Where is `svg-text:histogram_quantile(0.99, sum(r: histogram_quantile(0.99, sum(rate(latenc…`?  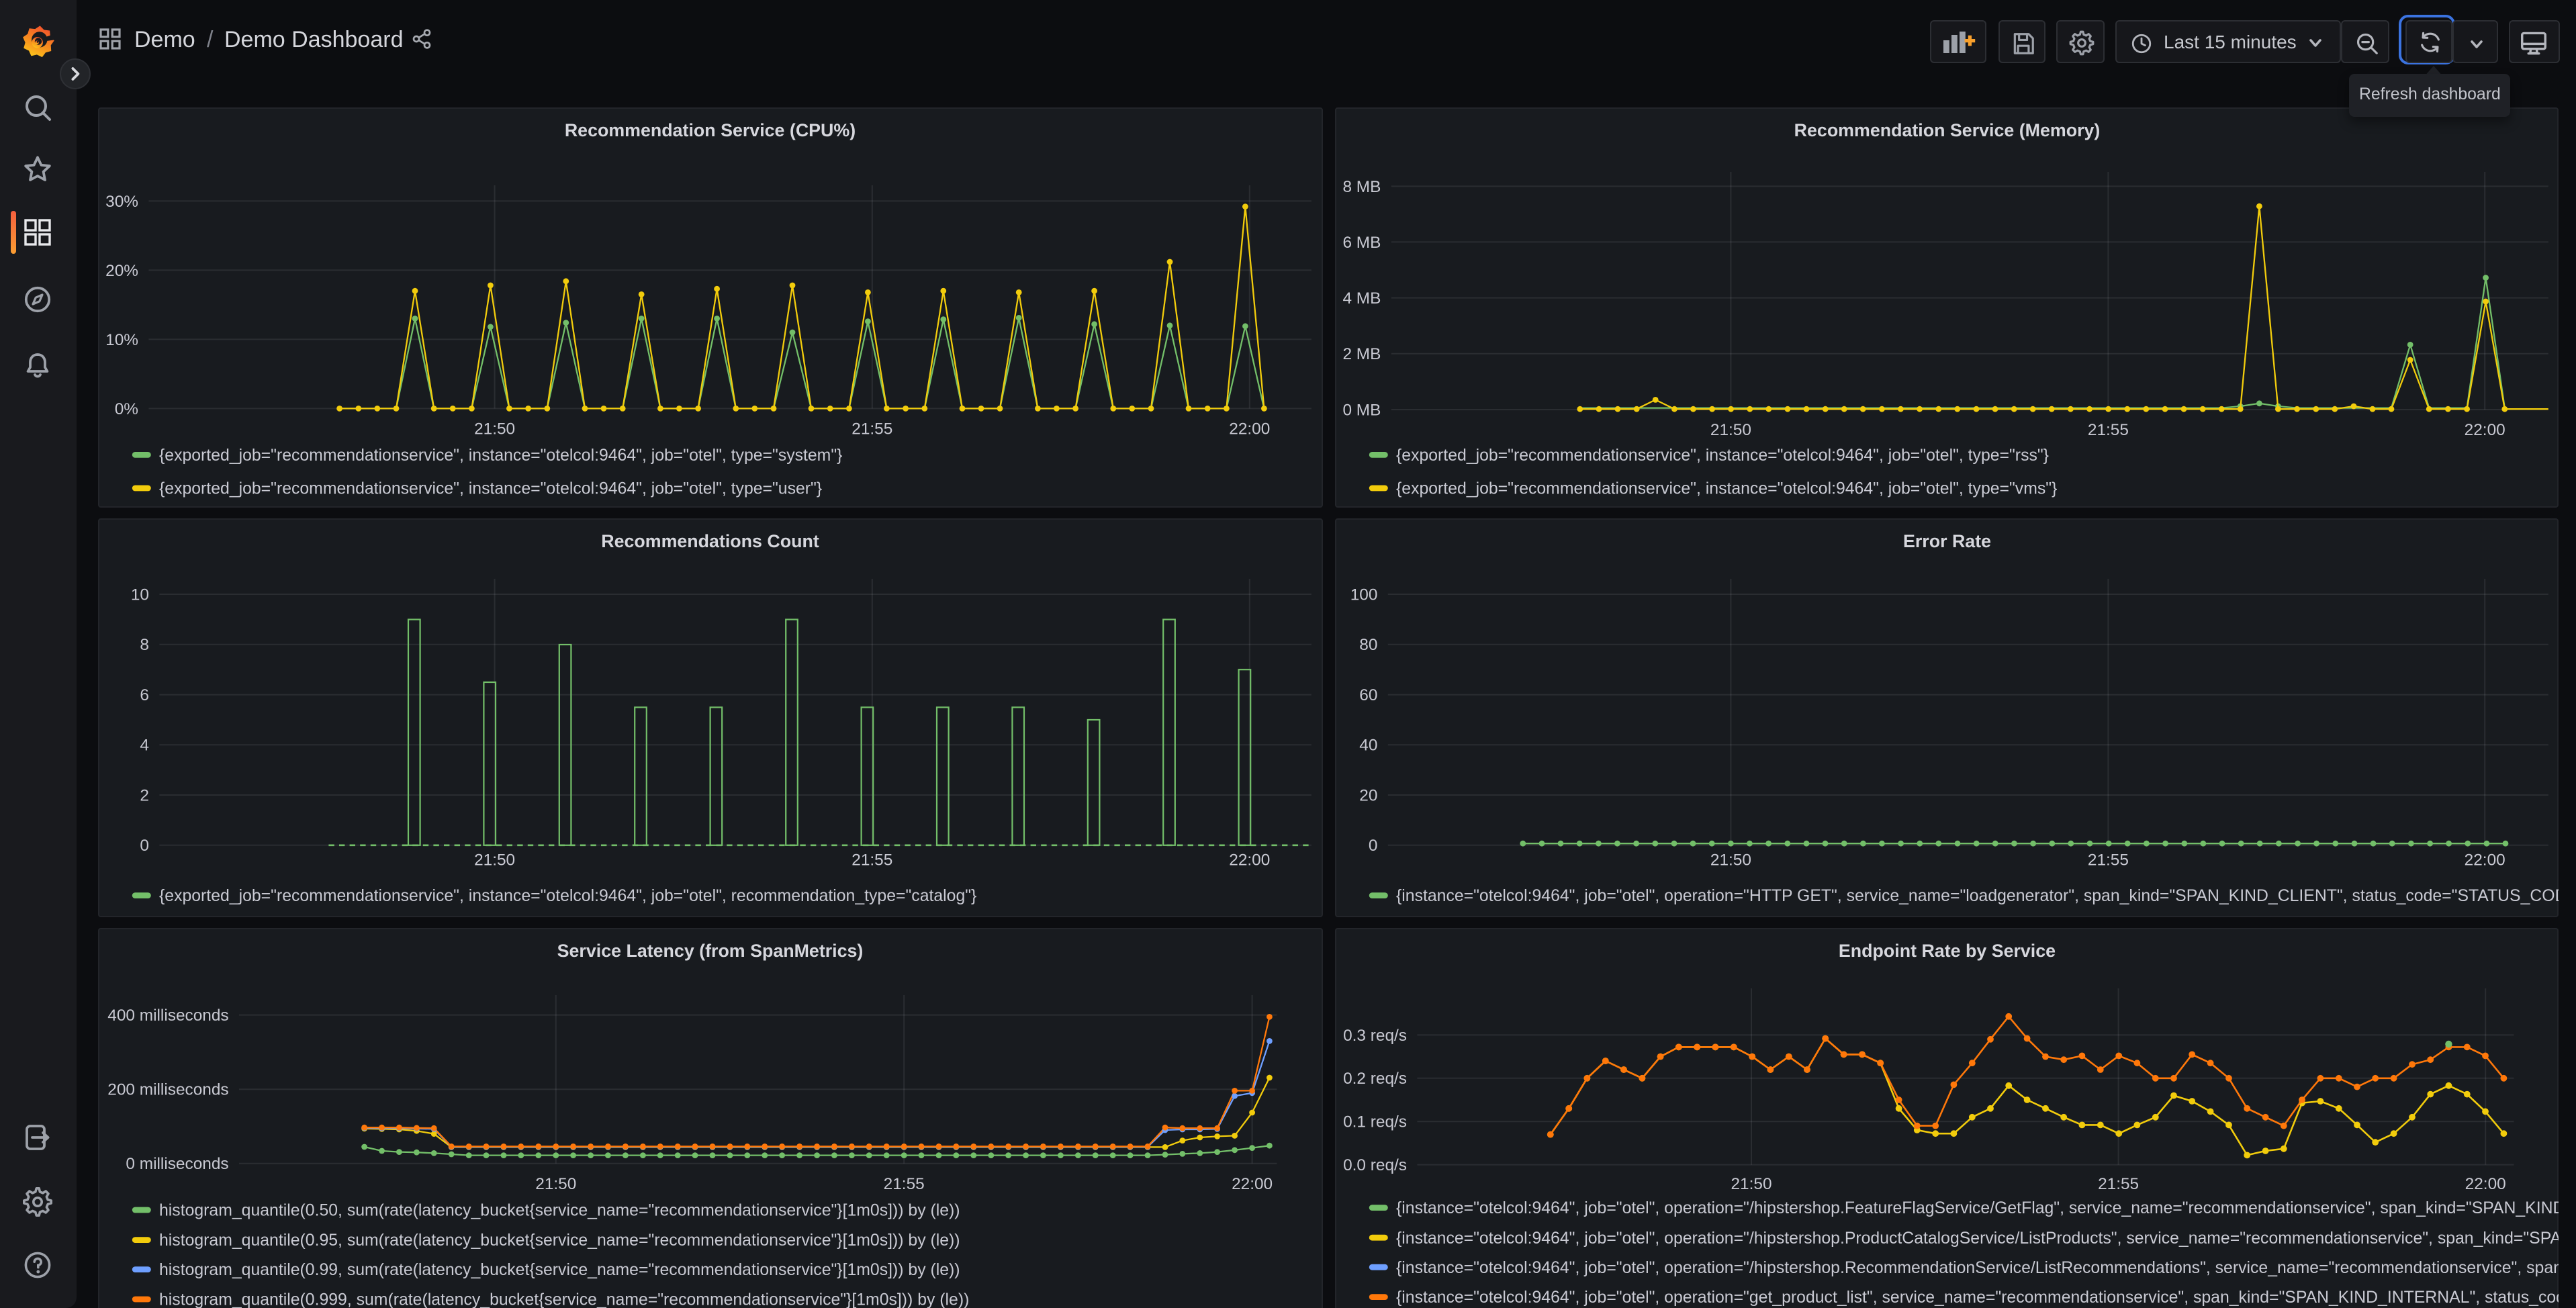
svg-text:histogram_quantile(0.99, sum(r: histogram_quantile(0.99, sum(rate(latenc… is located at coordinates (560, 1270).